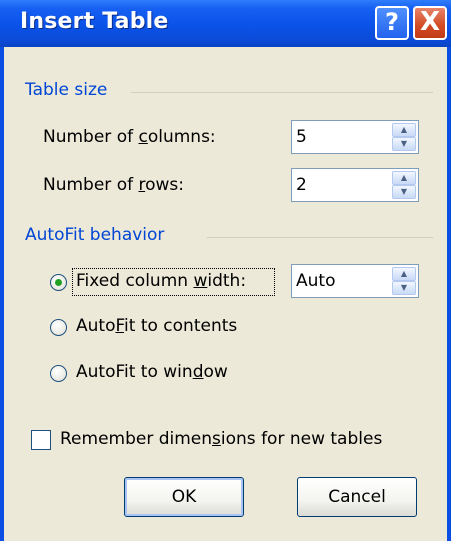  Describe the element at coordinates (156, 326) in the screenshot. I see `autofit-contents-label: AutoFit to contents` at that location.